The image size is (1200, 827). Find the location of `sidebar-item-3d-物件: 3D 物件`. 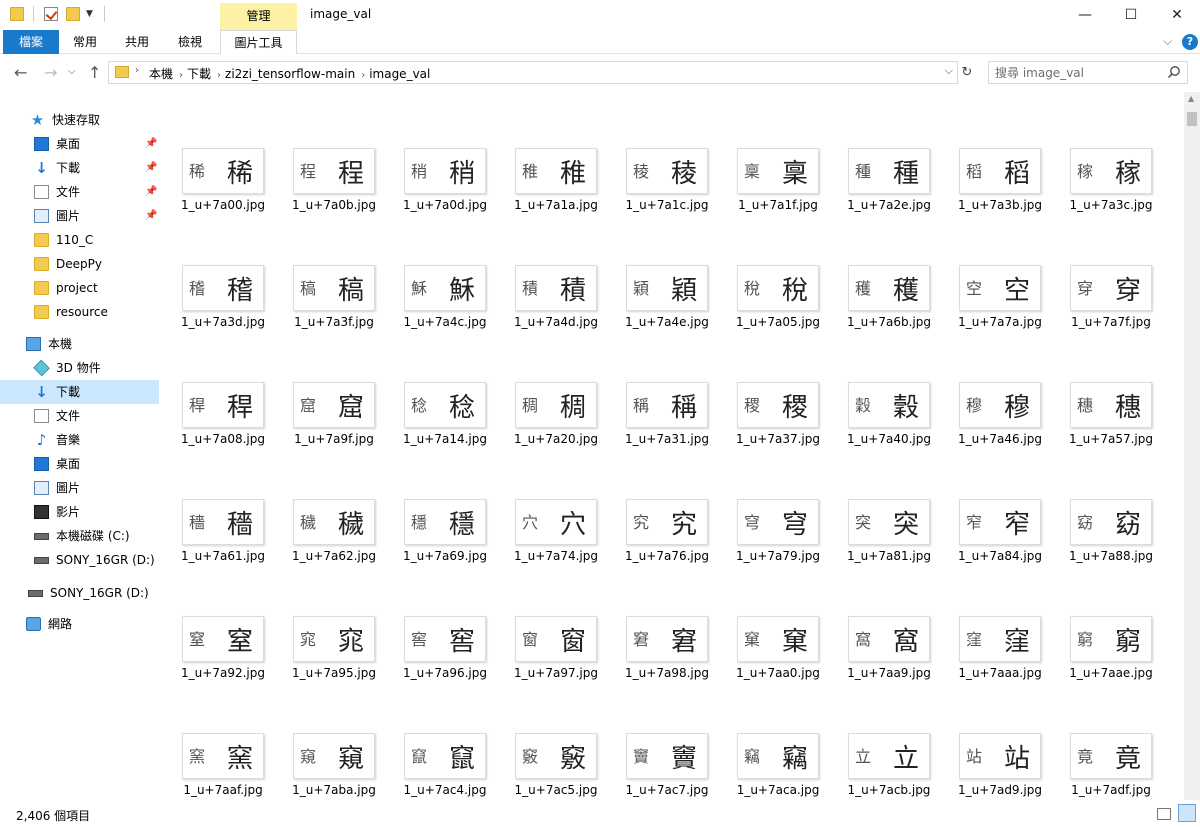

sidebar-item-3d-物件: 3D 物件 is located at coordinates (79, 368).